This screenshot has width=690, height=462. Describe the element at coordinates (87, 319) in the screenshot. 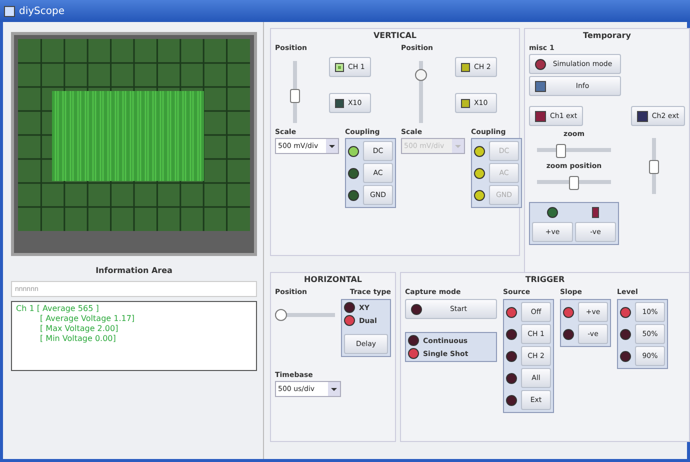

I see `info-line: [ Average Voltage 1.17]` at that location.